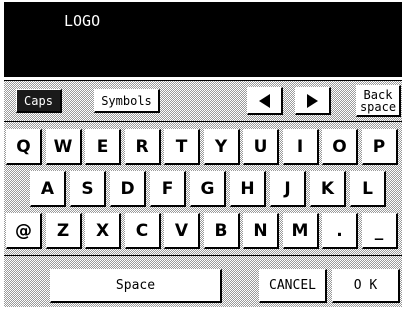 This screenshot has width=408, height=309. I want to click on key-j: J, so click(288, 189).